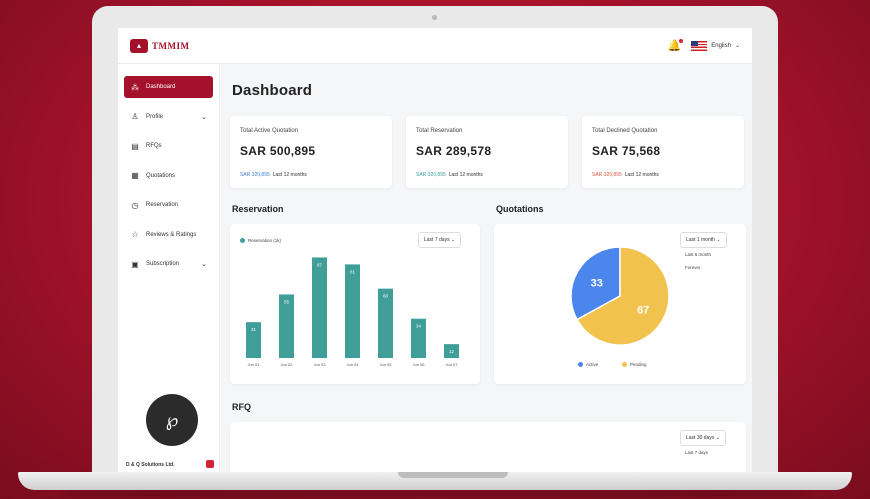 The width and height of the screenshot is (870, 499). What do you see at coordinates (253, 364) in the screenshot?
I see `x-tick-label: Jun 01` at bounding box center [253, 364].